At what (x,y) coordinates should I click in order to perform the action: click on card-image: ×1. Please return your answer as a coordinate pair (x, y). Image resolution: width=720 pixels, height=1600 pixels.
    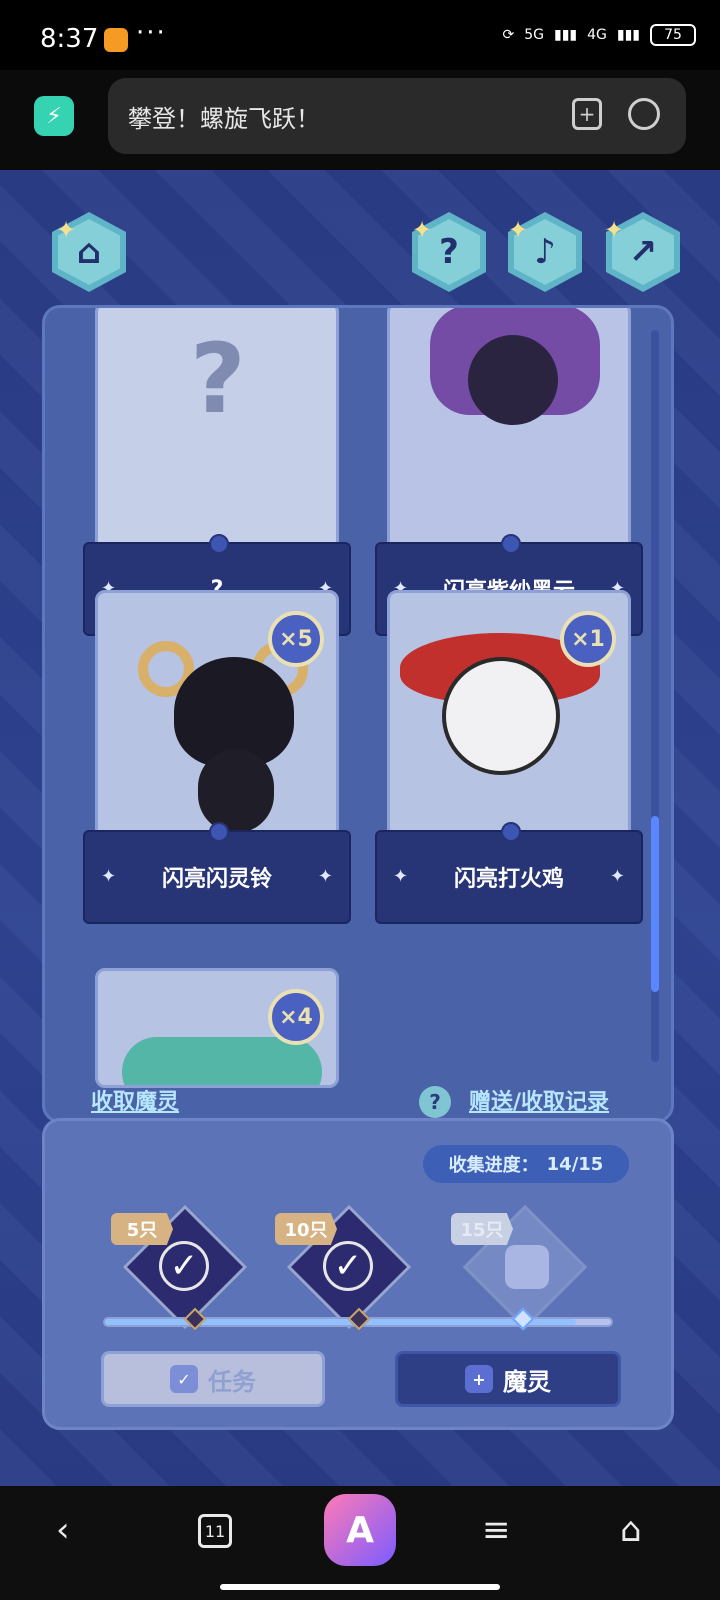
    Looking at the image, I should click on (509, 725).